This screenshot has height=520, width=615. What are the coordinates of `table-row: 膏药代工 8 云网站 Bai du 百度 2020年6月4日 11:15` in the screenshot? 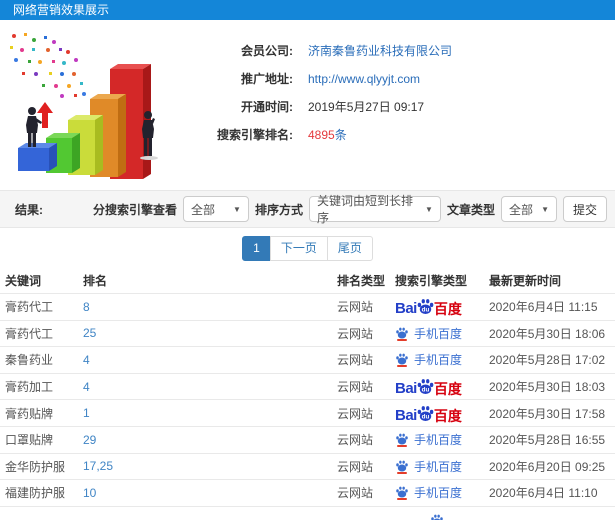 It's located at (307, 307).